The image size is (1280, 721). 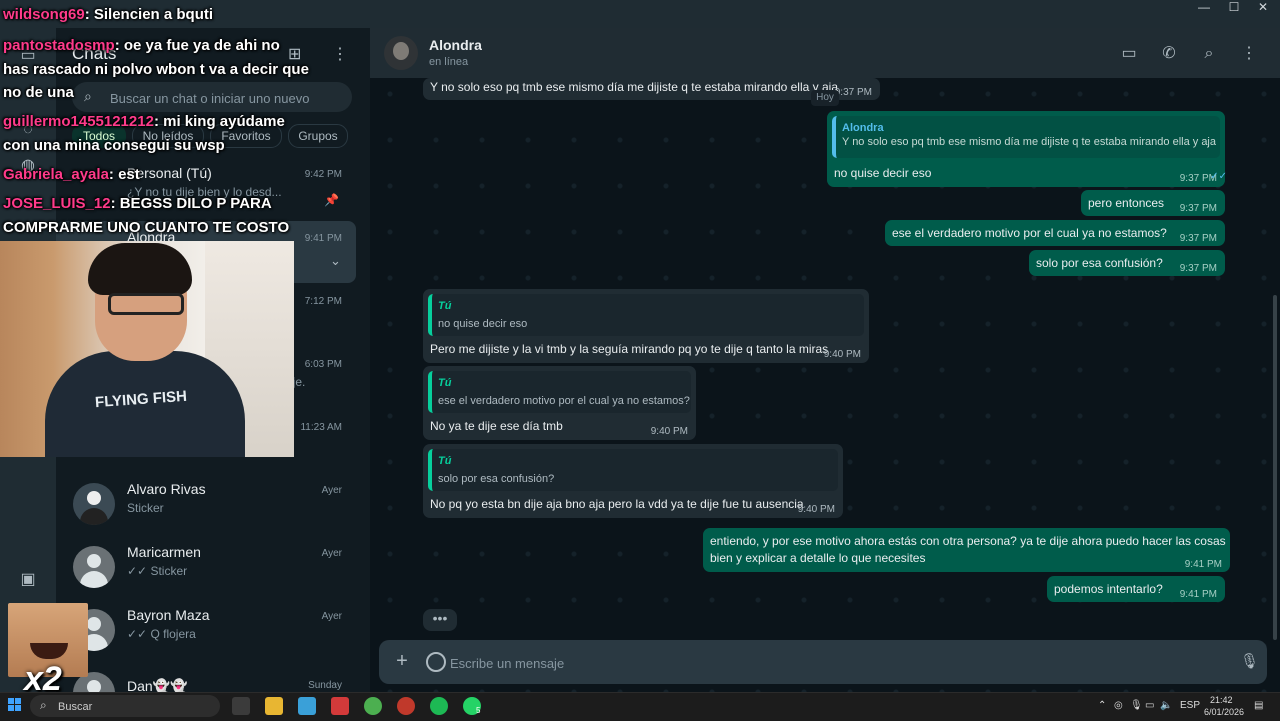 What do you see at coordinates (439, 706) in the screenshot?
I see `spotify-icon` at bounding box center [439, 706].